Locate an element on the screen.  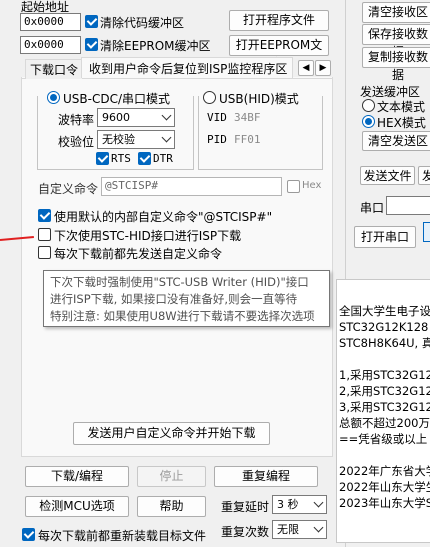
parity-label: 校验位 is located at coordinates (76, 142).